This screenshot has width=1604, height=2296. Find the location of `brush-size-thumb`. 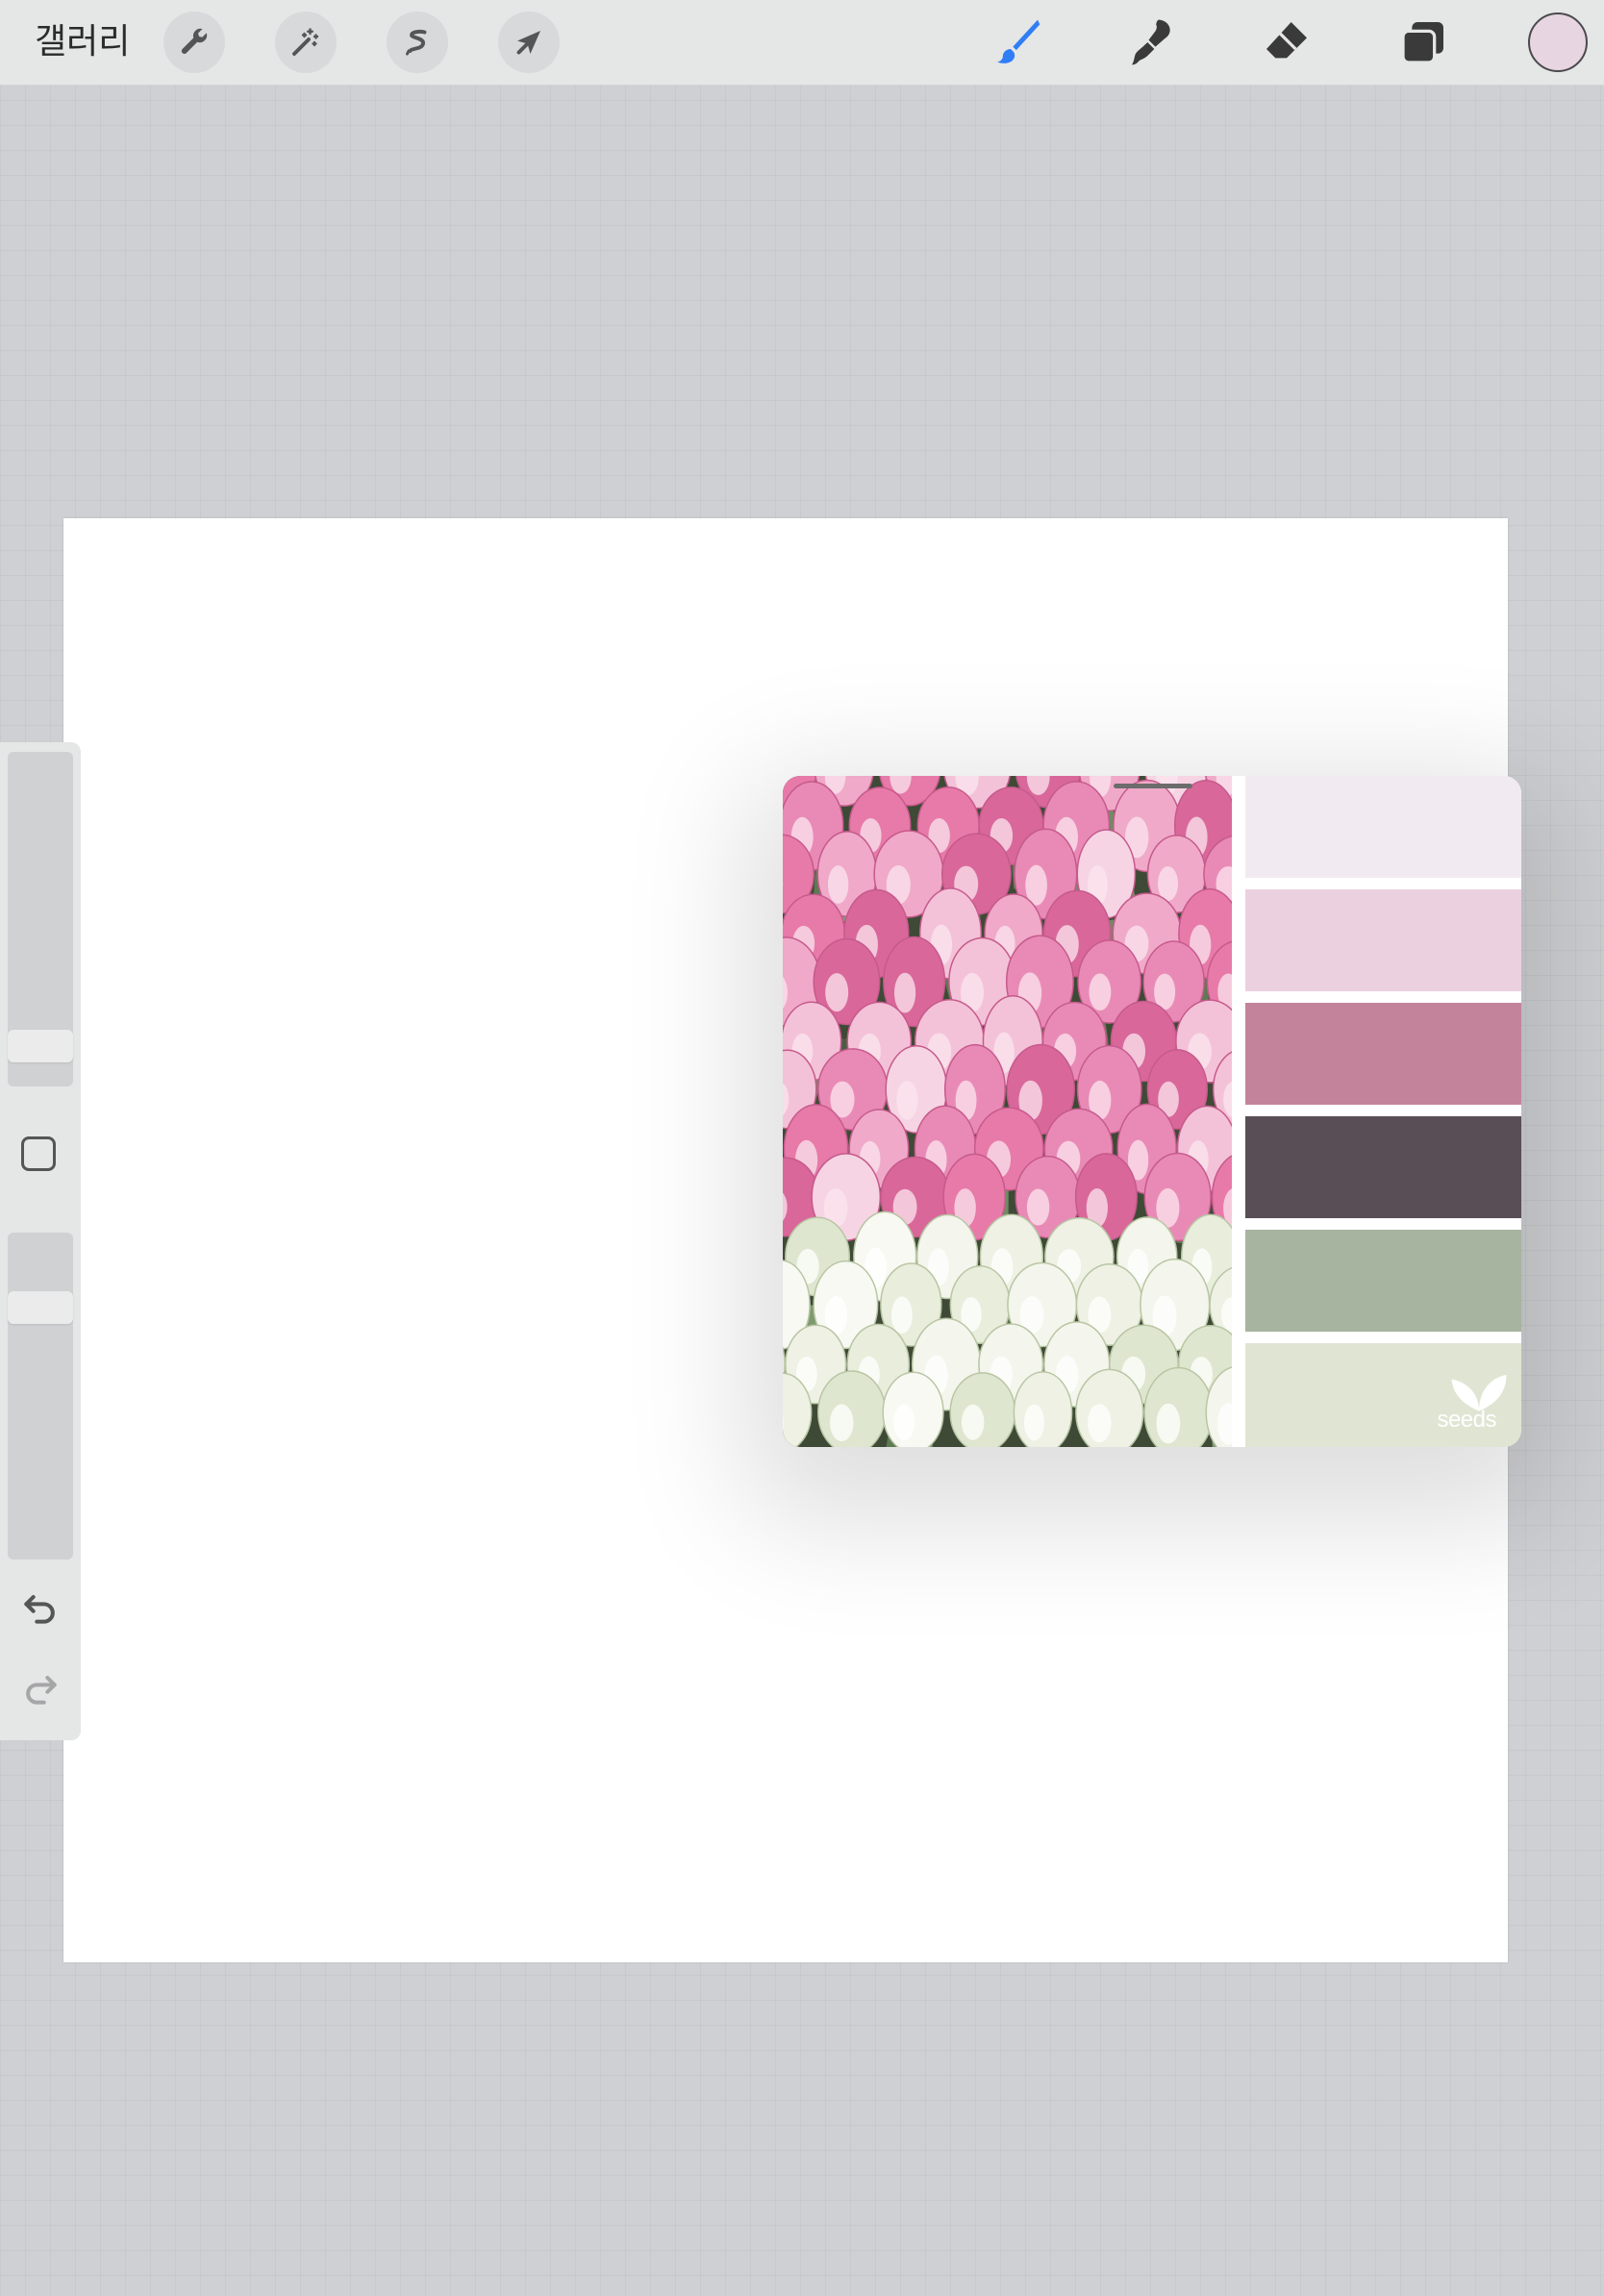

brush-size-thumb is located at coordinates (40, 1045).